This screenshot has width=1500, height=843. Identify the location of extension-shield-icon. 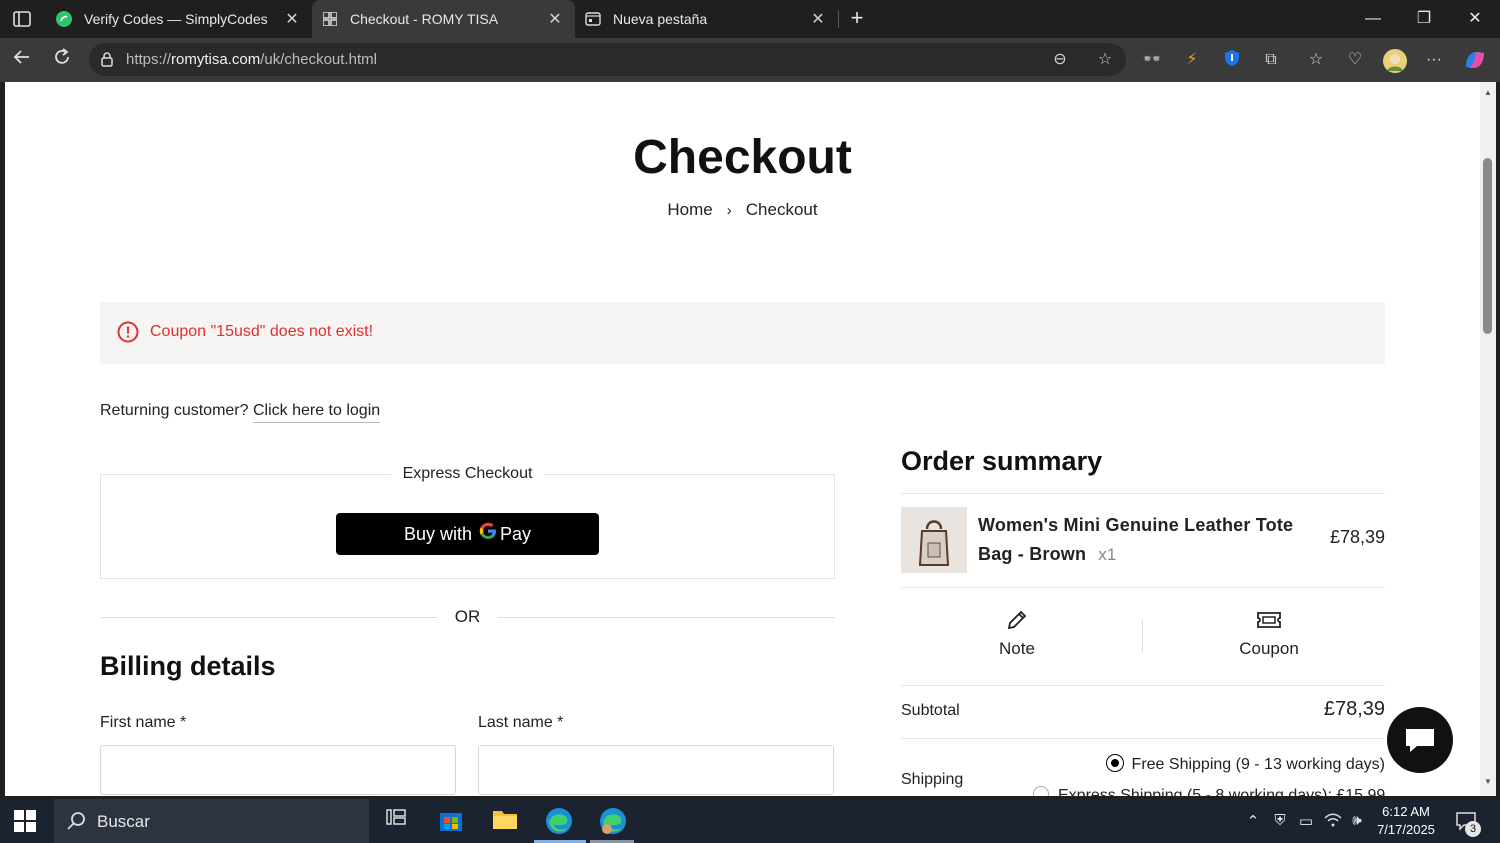
(1232, 60).